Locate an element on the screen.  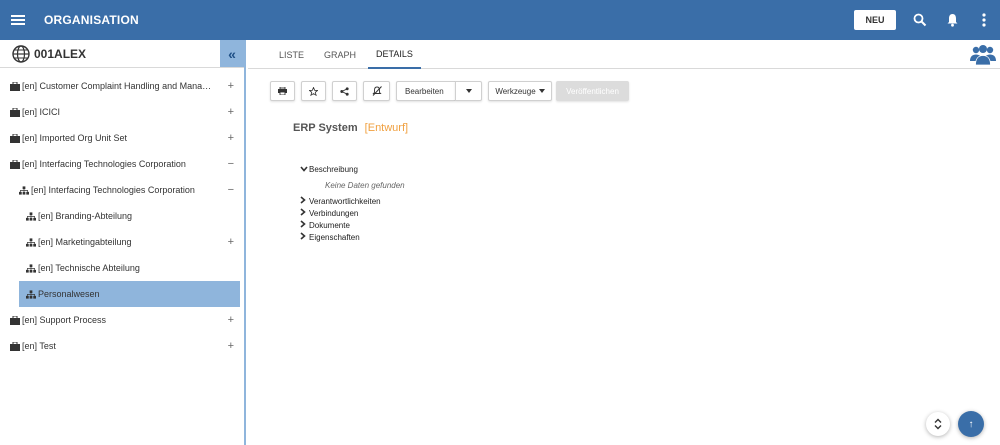
tab-liste: LISTE is located at coordinates (291, 54).